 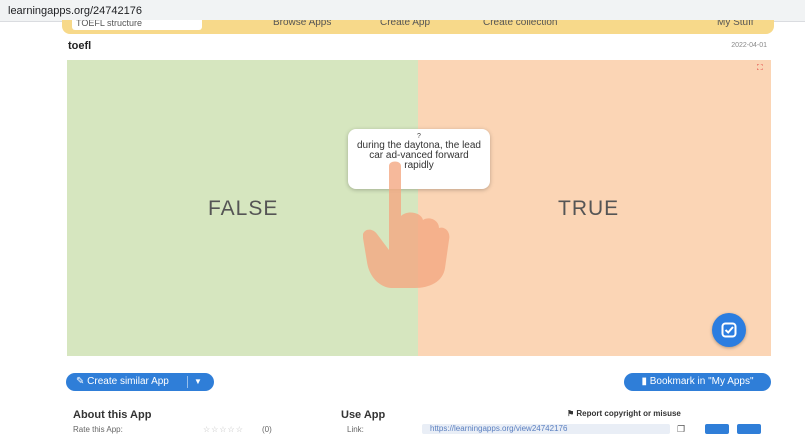 What do you see at coordinates (363, 415) in the screenshot?
I see `use-title: Use App` at bounding box center [363, 415].